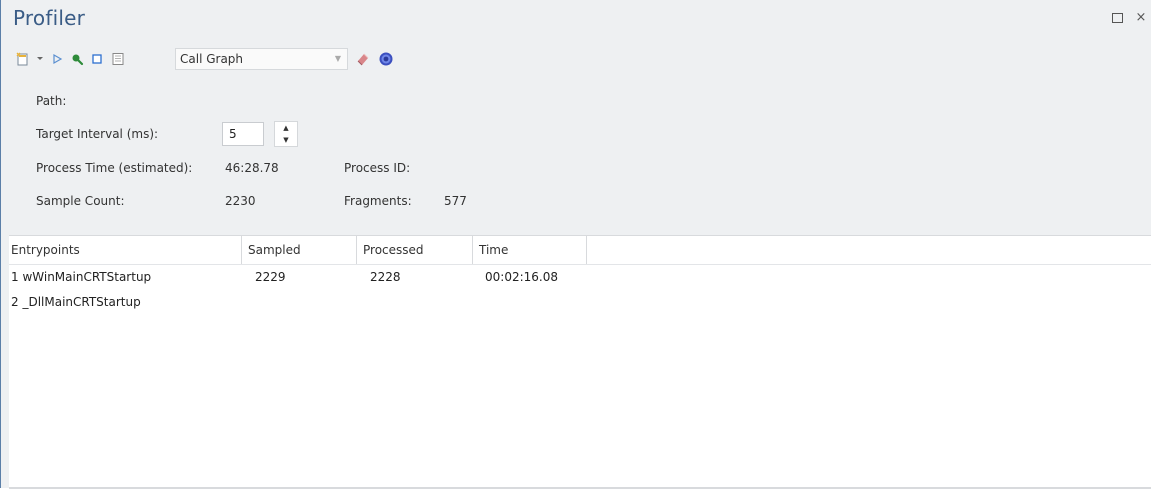 The width and height of the screenshot is (1151, 489). I want to click on help-icon, so click(386, 59).